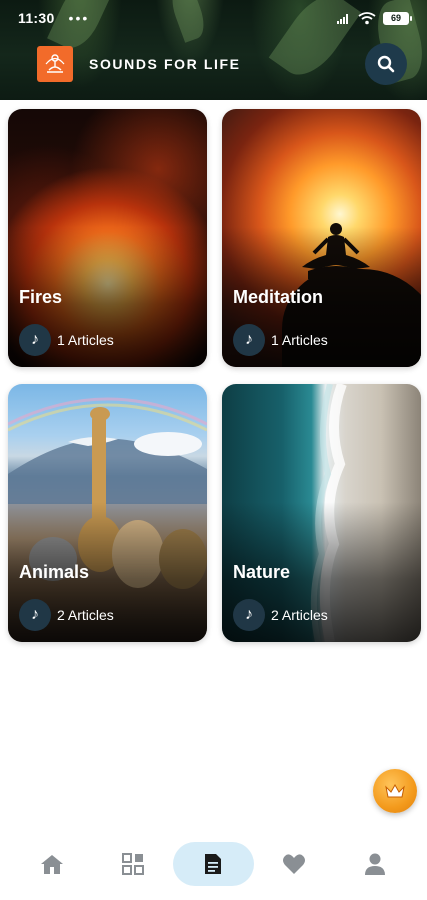  I want to click on nav-profile, so click(374, 864).